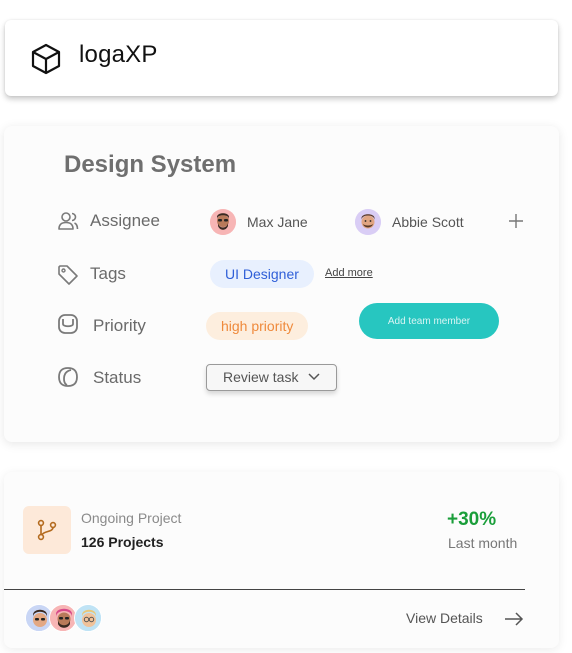  What do you see at coordinates (514, 619) in the screenshot?
I see `arrow-right-icon` at bounding box center [514, 619].